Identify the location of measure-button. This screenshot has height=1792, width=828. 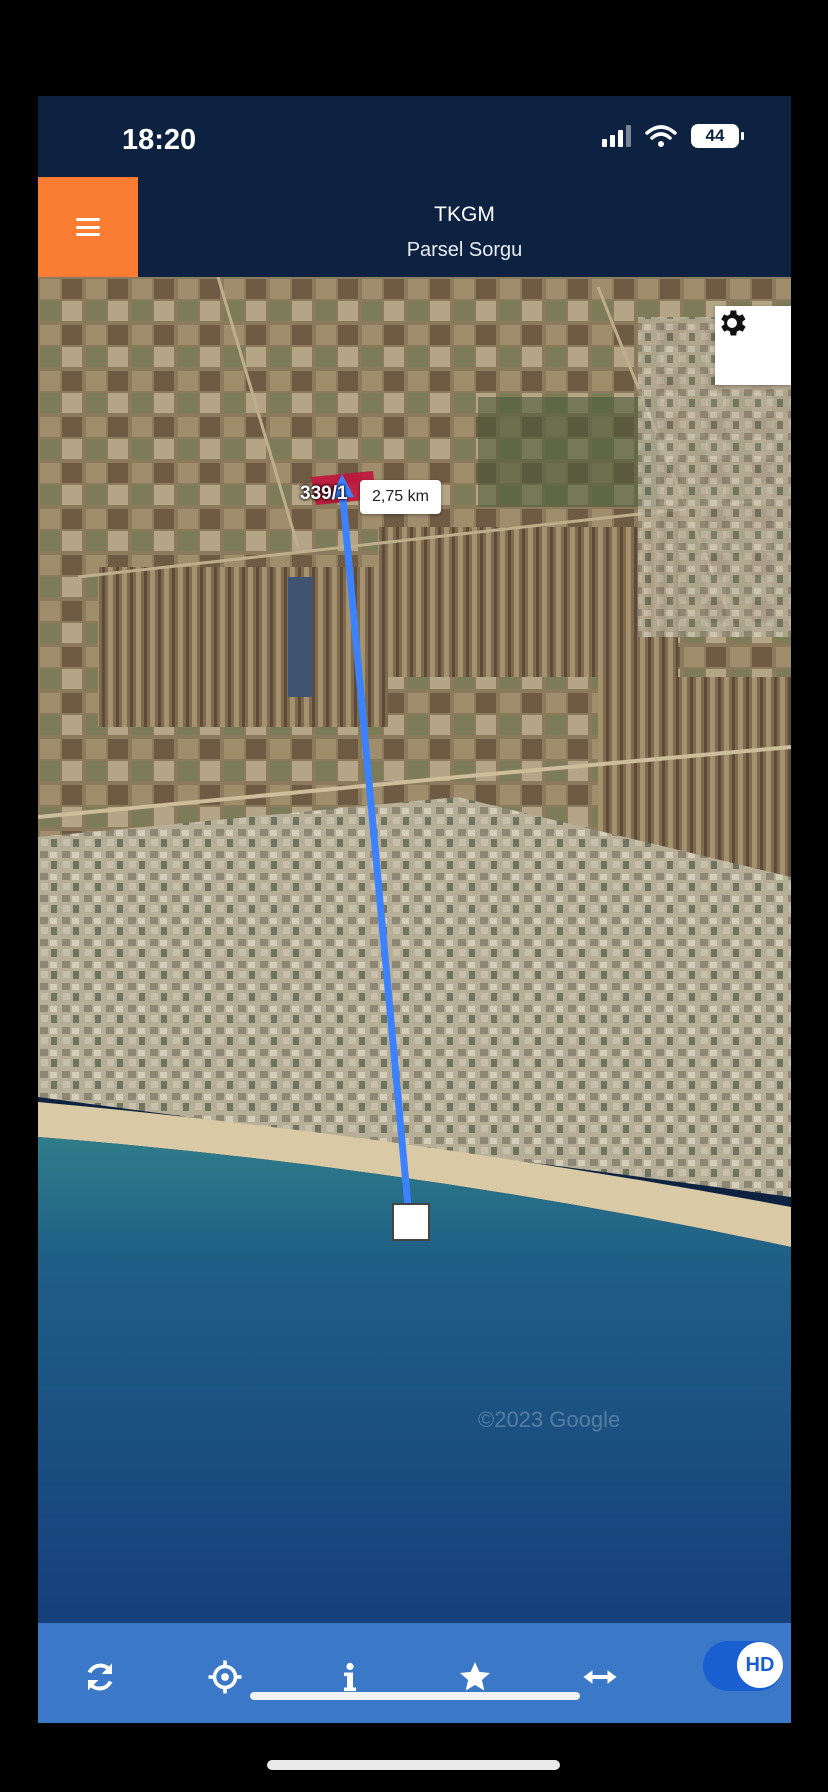
(600, 1677).